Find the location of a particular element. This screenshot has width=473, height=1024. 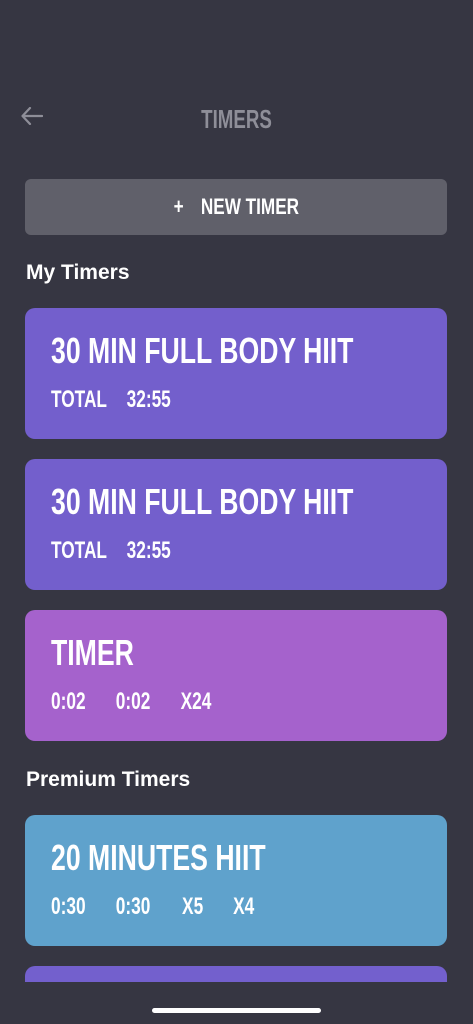

back-button is located at coordinates (32, 118).